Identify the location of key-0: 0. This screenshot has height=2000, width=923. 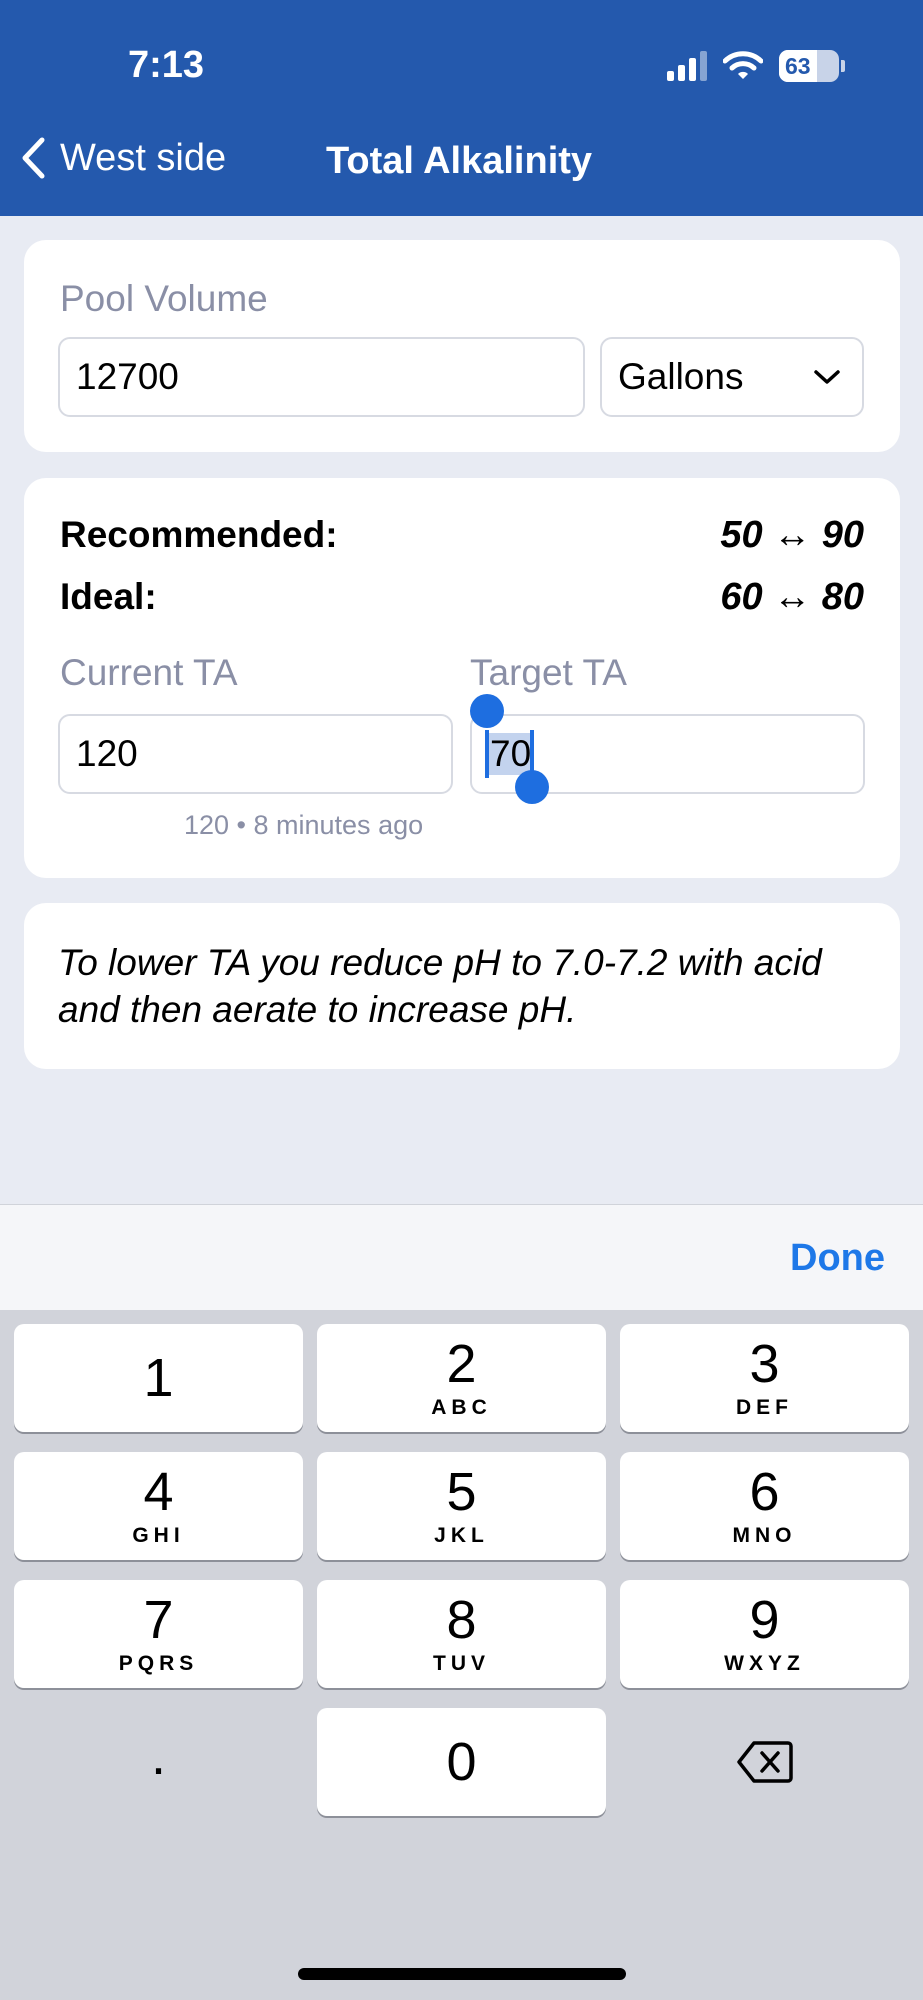
(461, 1762).